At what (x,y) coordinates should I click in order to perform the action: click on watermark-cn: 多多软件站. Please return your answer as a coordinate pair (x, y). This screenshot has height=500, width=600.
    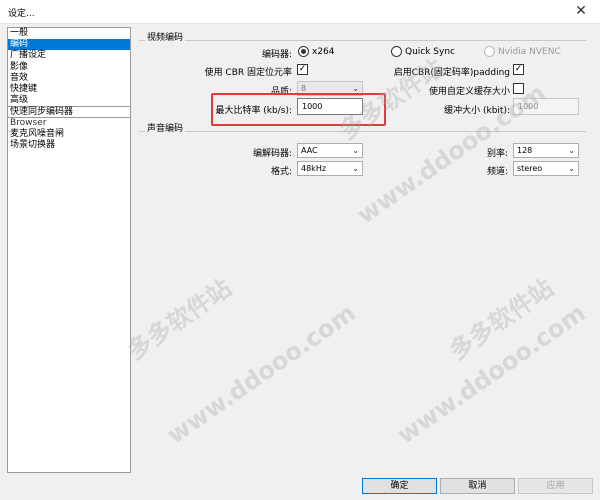
    Looking at the image, I should click on (179, 319).